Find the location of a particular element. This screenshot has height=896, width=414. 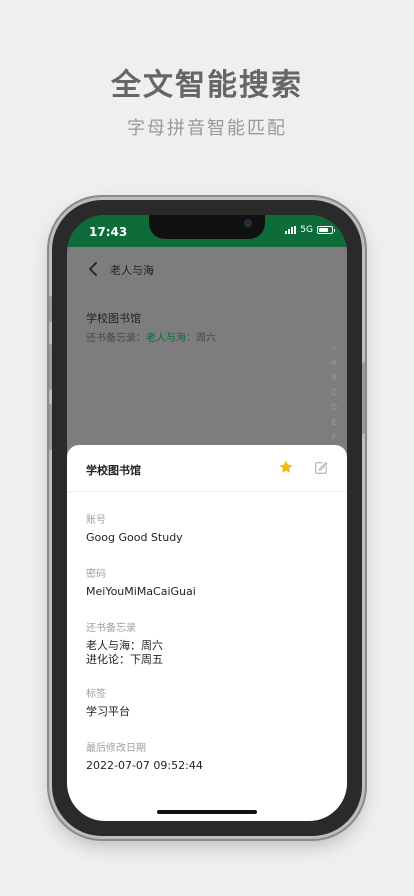

account-label: 账号 is located at coordinates (96, 520).